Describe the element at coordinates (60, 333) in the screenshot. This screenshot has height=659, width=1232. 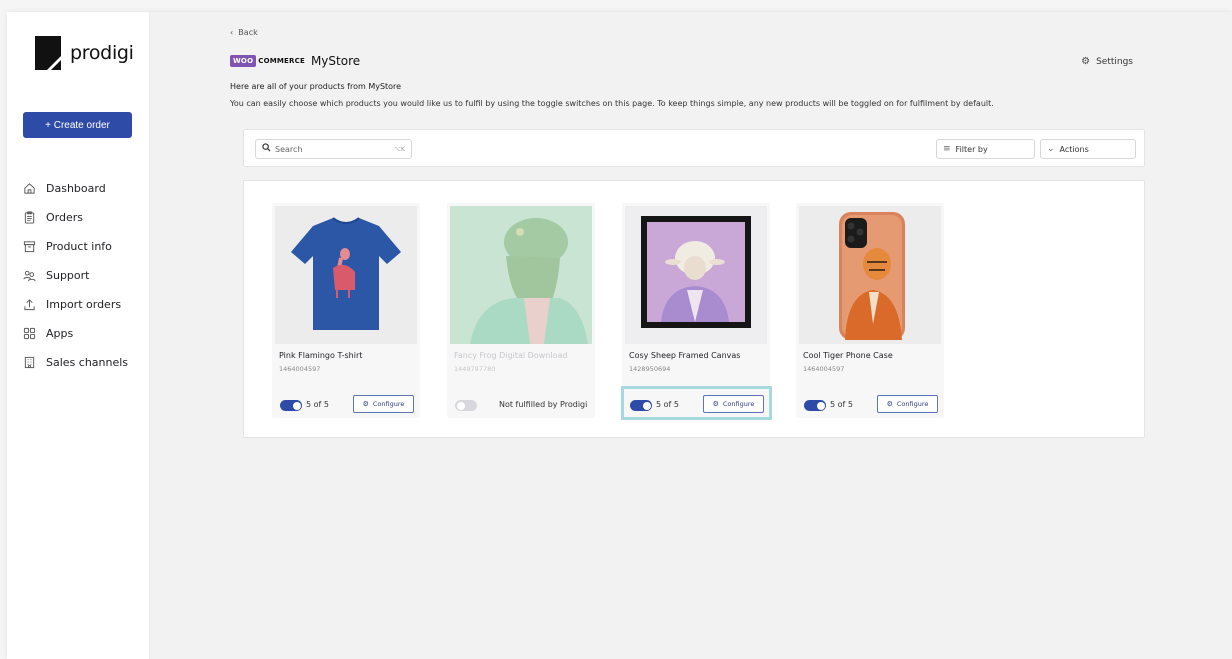
I see `sidebar-item-label: Apps` at that location.